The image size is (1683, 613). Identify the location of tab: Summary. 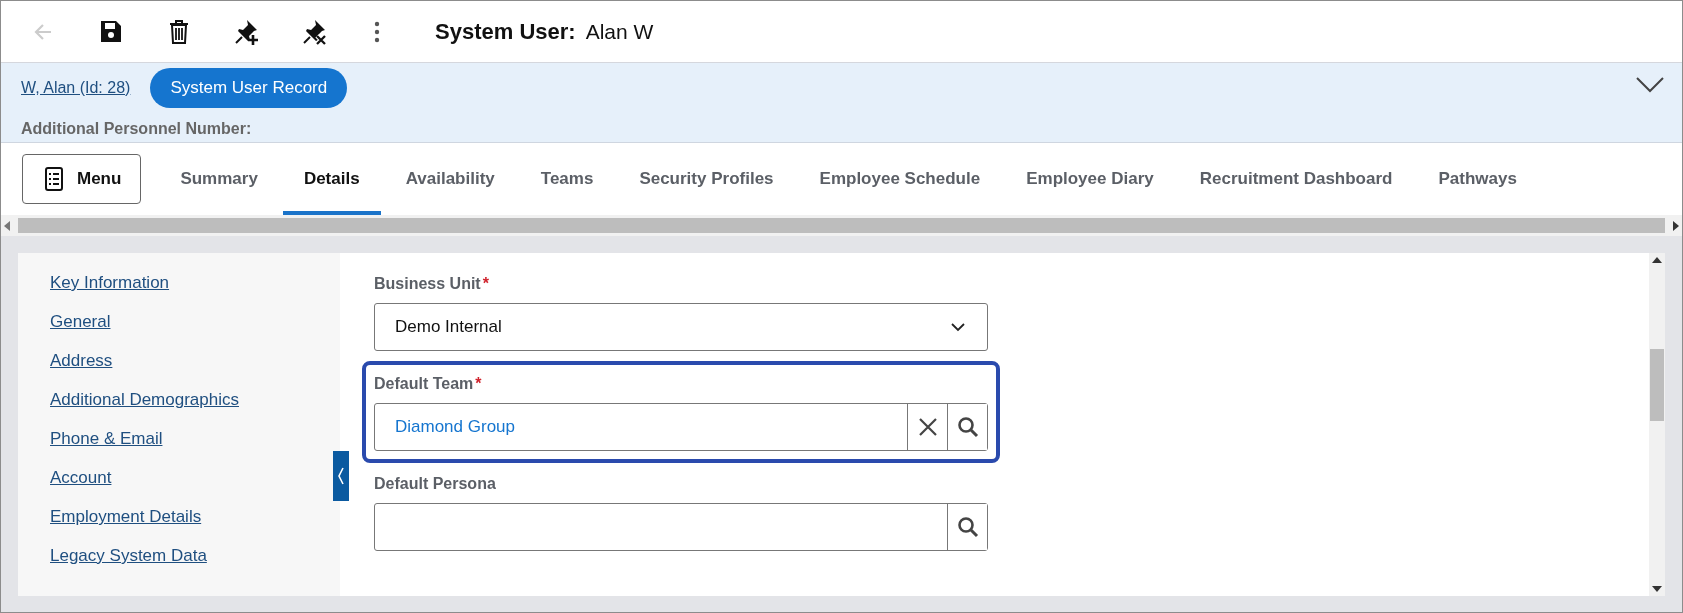
(219, 179).